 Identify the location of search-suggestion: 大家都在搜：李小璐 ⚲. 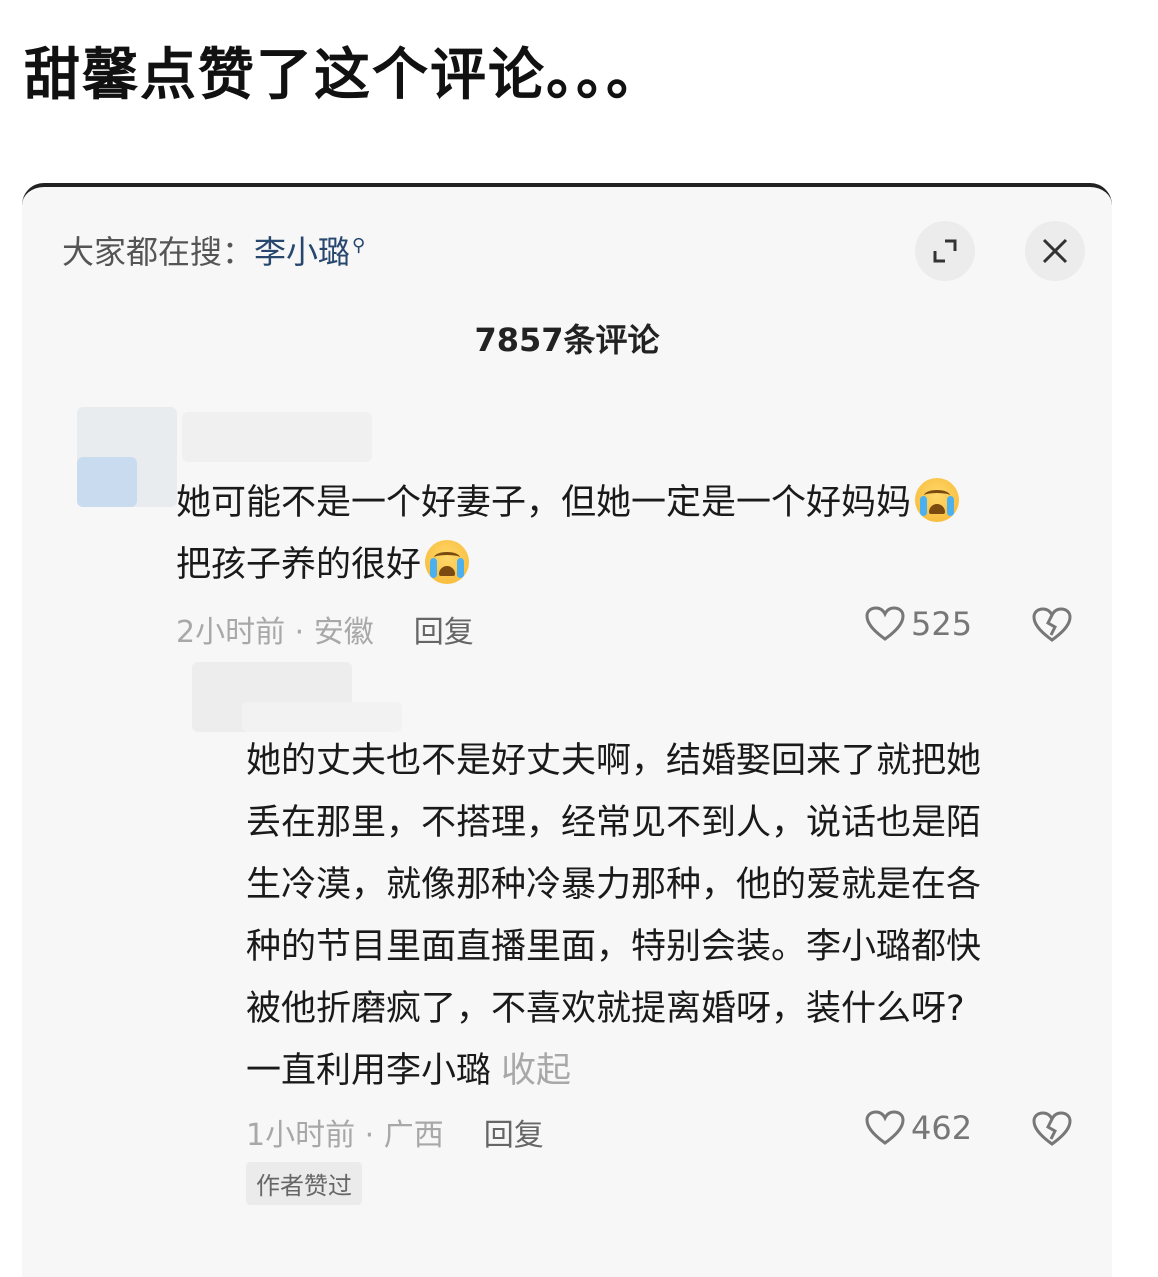
(213, 250).